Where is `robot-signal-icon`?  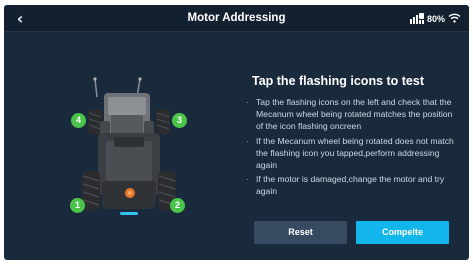
robot-signal-icon is located at coordinates (416, 19).